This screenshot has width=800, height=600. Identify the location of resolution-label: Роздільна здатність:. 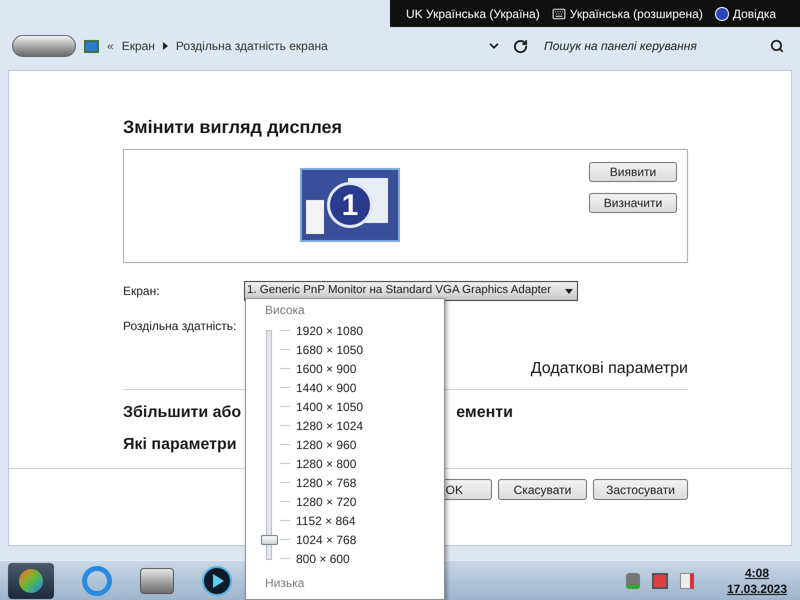
(179, 326).